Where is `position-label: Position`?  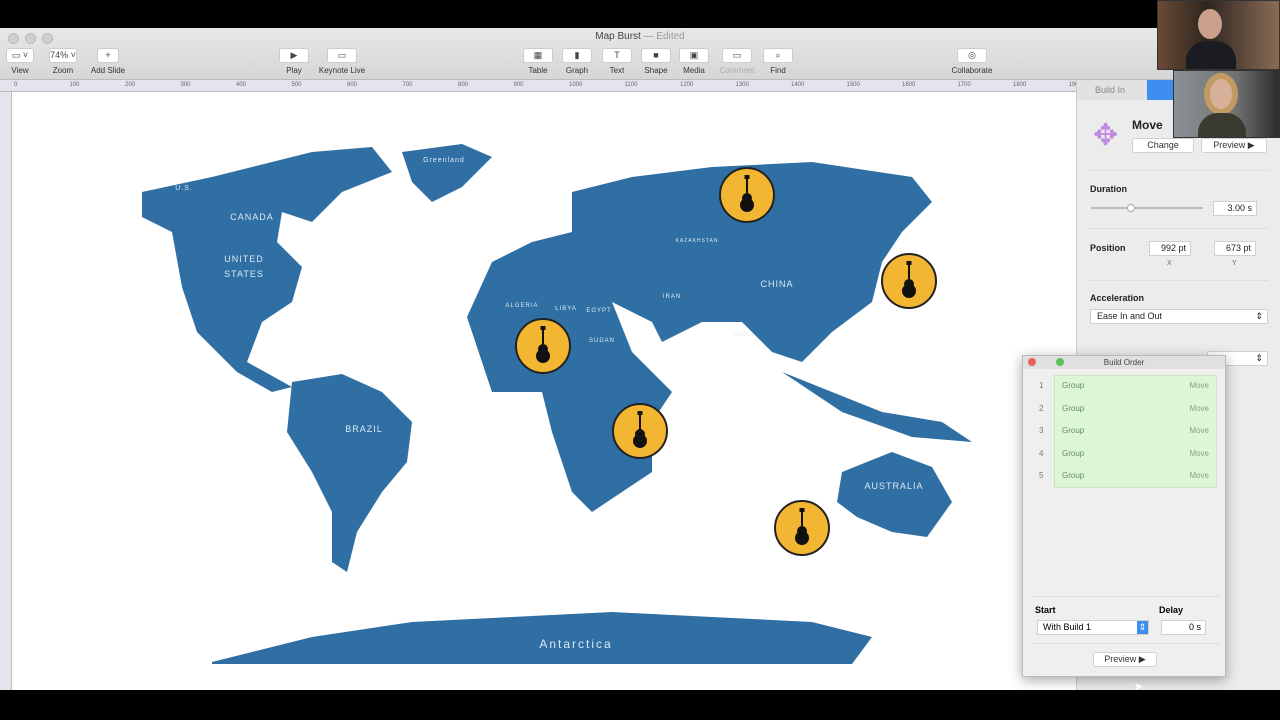
position-label: Position is located at coordinates (1108, 248).